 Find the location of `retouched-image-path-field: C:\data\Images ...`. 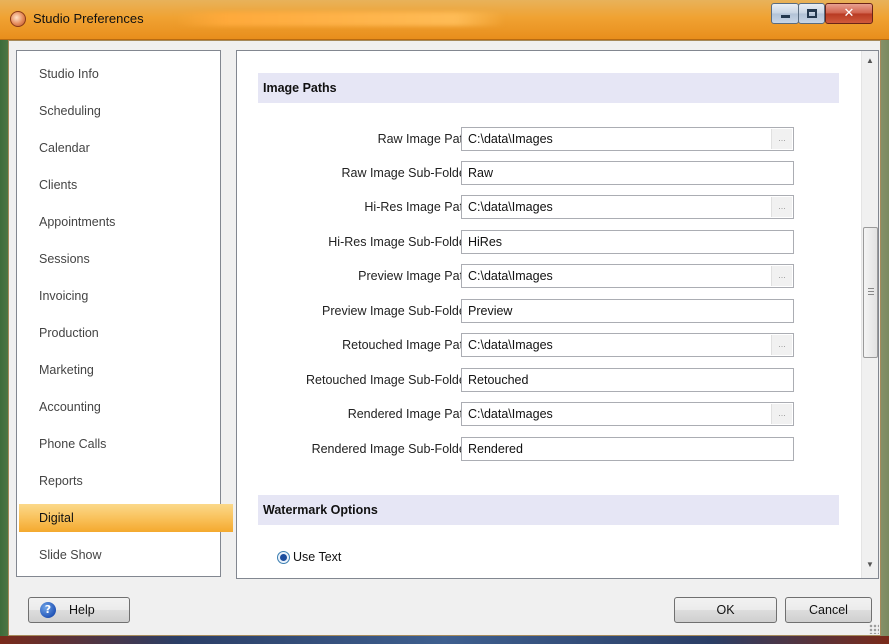

retouched-image-path-field: C:\data\Images ... is located at coordinates (627, 345).